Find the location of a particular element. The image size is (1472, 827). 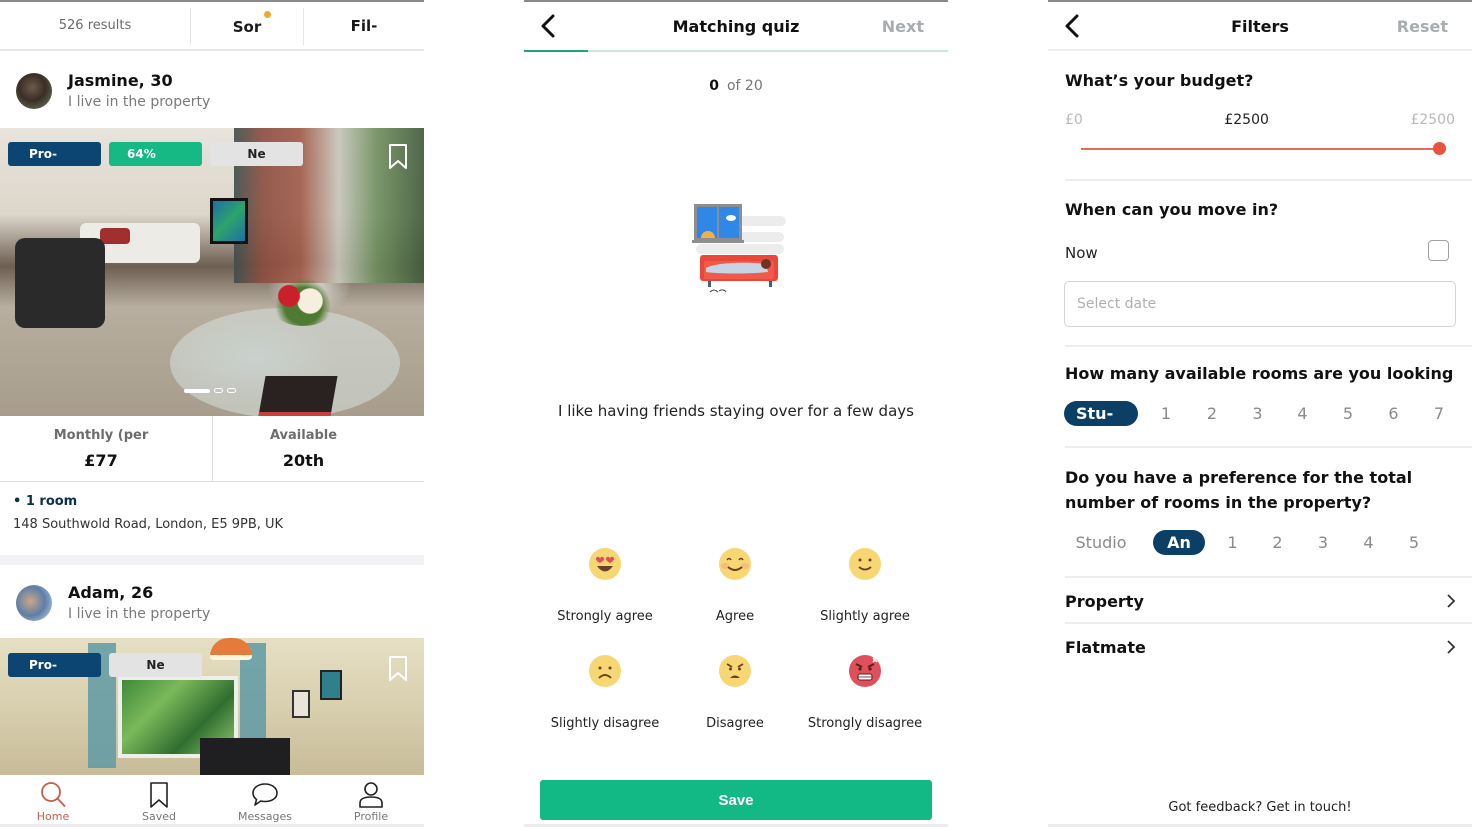

photo-carousel-indicator is located at coordinates (210, 390).